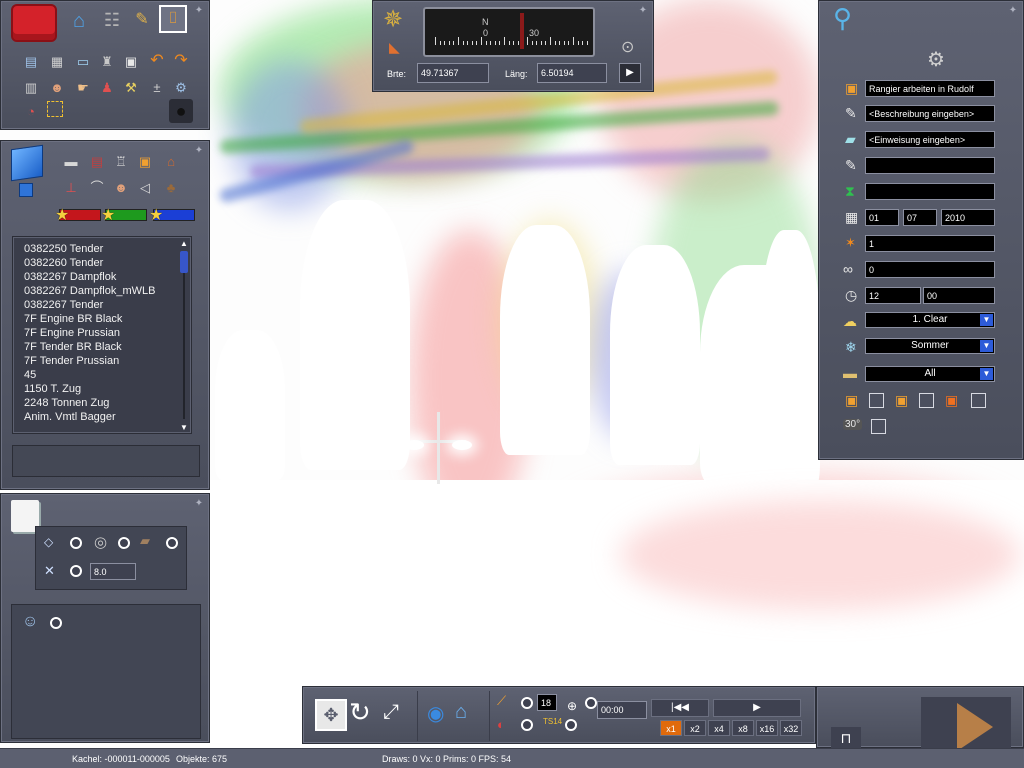  What do you see at coordinates (131, 61) in the screenshot?
I see `camera-icon: ▣` at bounding box center [131, 61].